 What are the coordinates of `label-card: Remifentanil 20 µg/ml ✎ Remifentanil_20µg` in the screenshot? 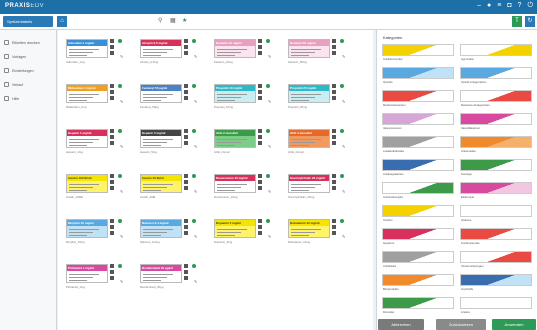 It's located at (169, 278).